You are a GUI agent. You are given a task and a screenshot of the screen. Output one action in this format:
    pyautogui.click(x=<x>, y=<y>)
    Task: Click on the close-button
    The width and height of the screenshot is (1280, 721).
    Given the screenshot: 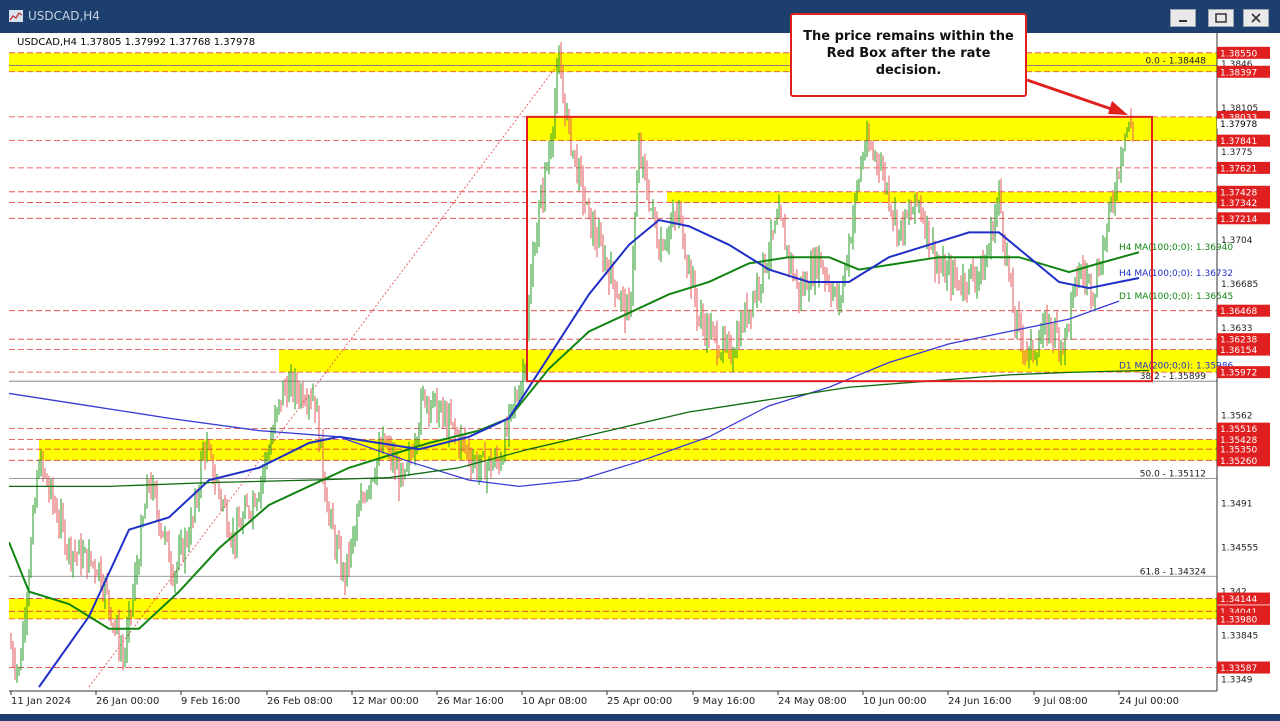 What is the action you would take?
    pyautogui.click(x=1256, y=18)
    